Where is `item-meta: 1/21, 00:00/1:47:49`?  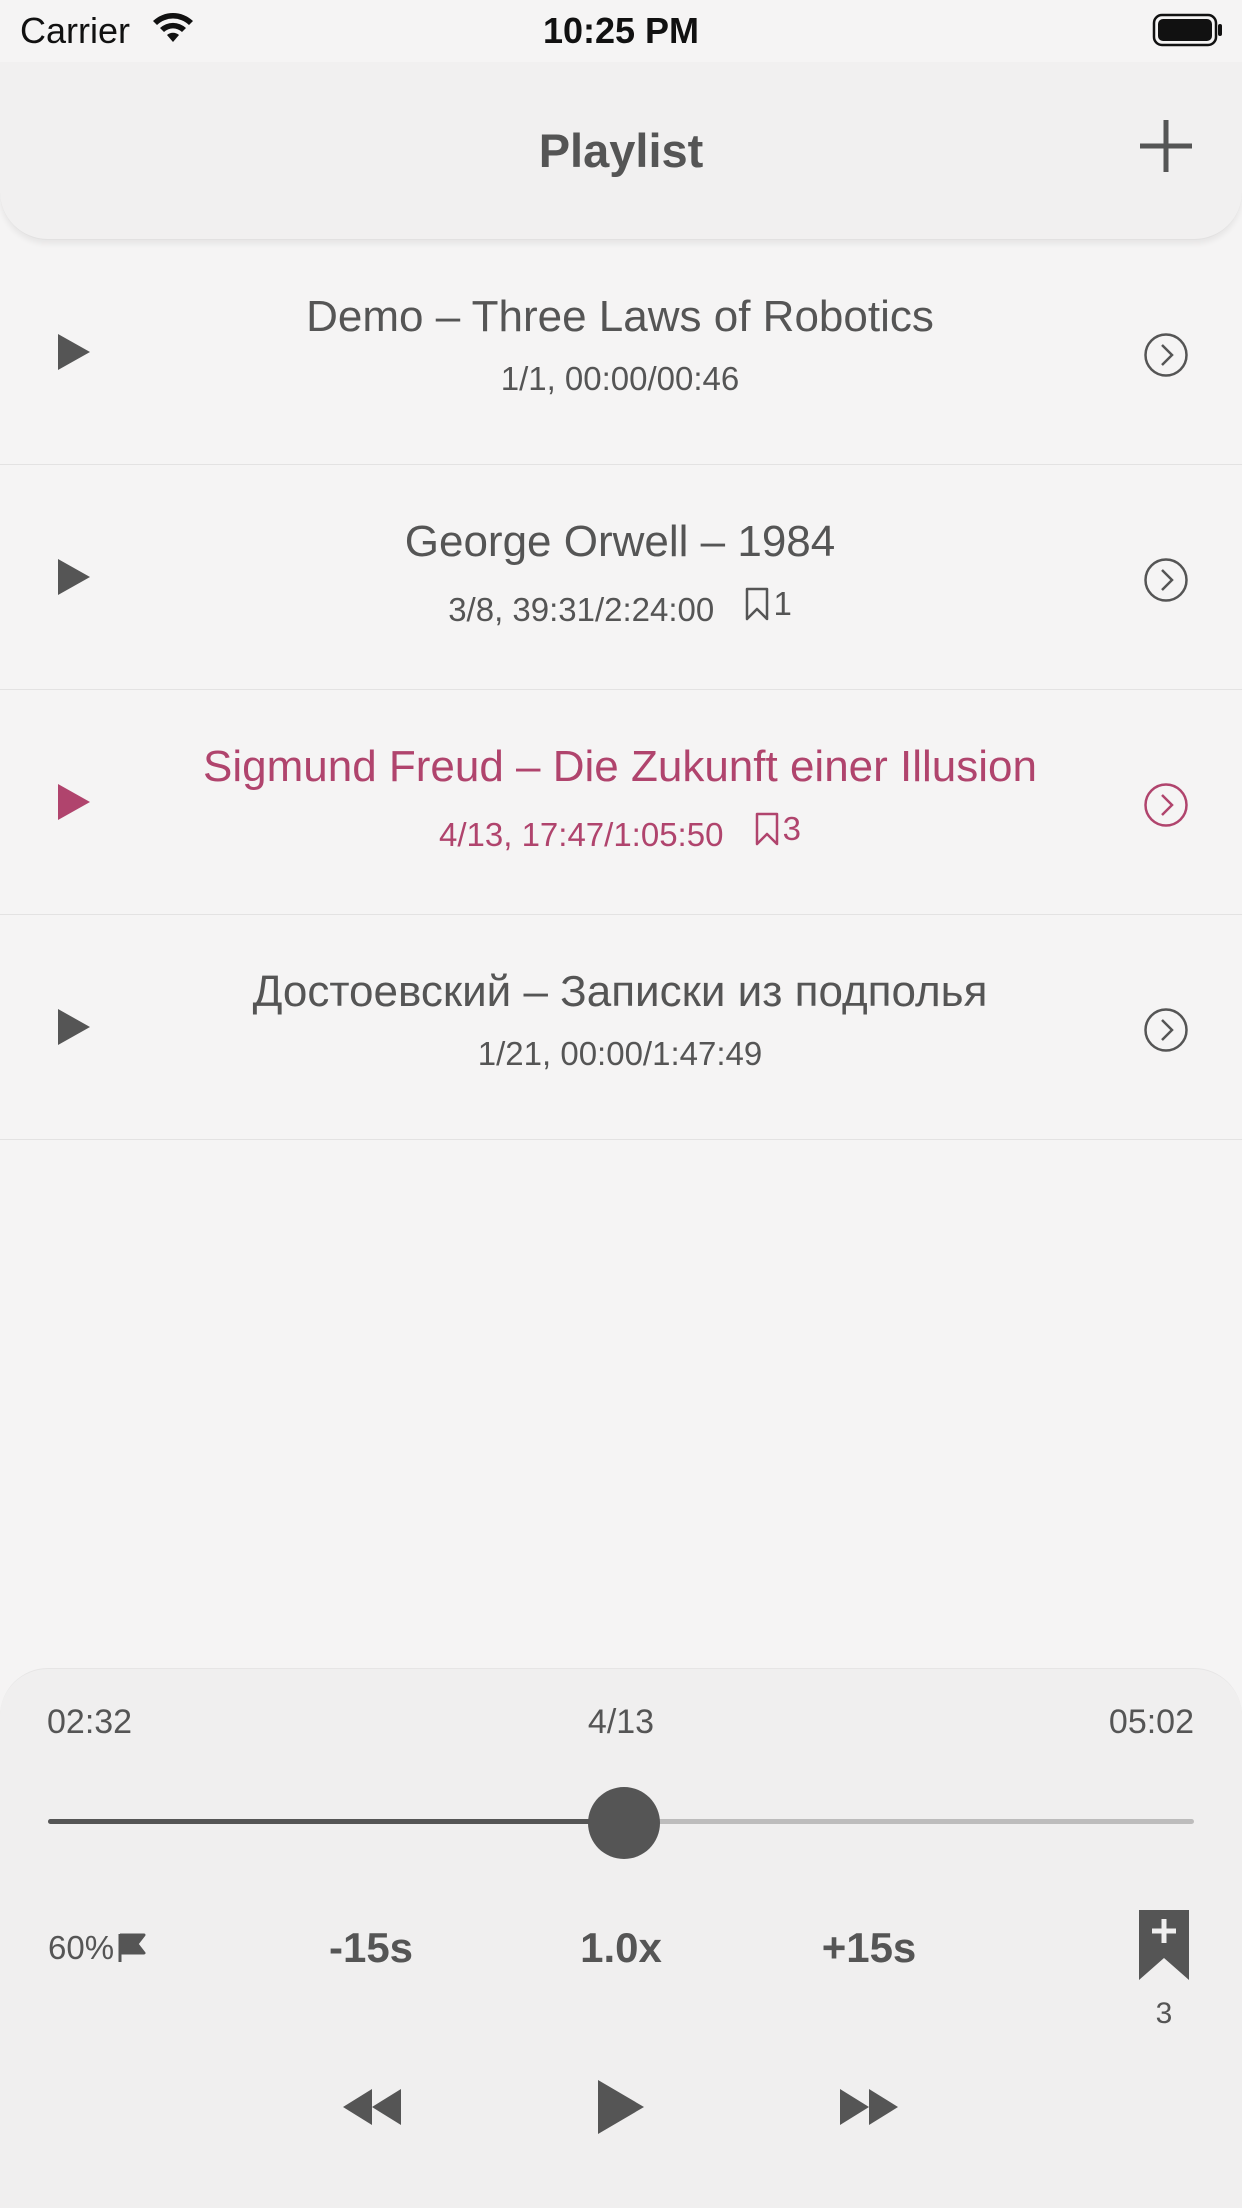
item-meta: 1/21, 00:00/1:47:49 is located at coordinates (620, 1054).